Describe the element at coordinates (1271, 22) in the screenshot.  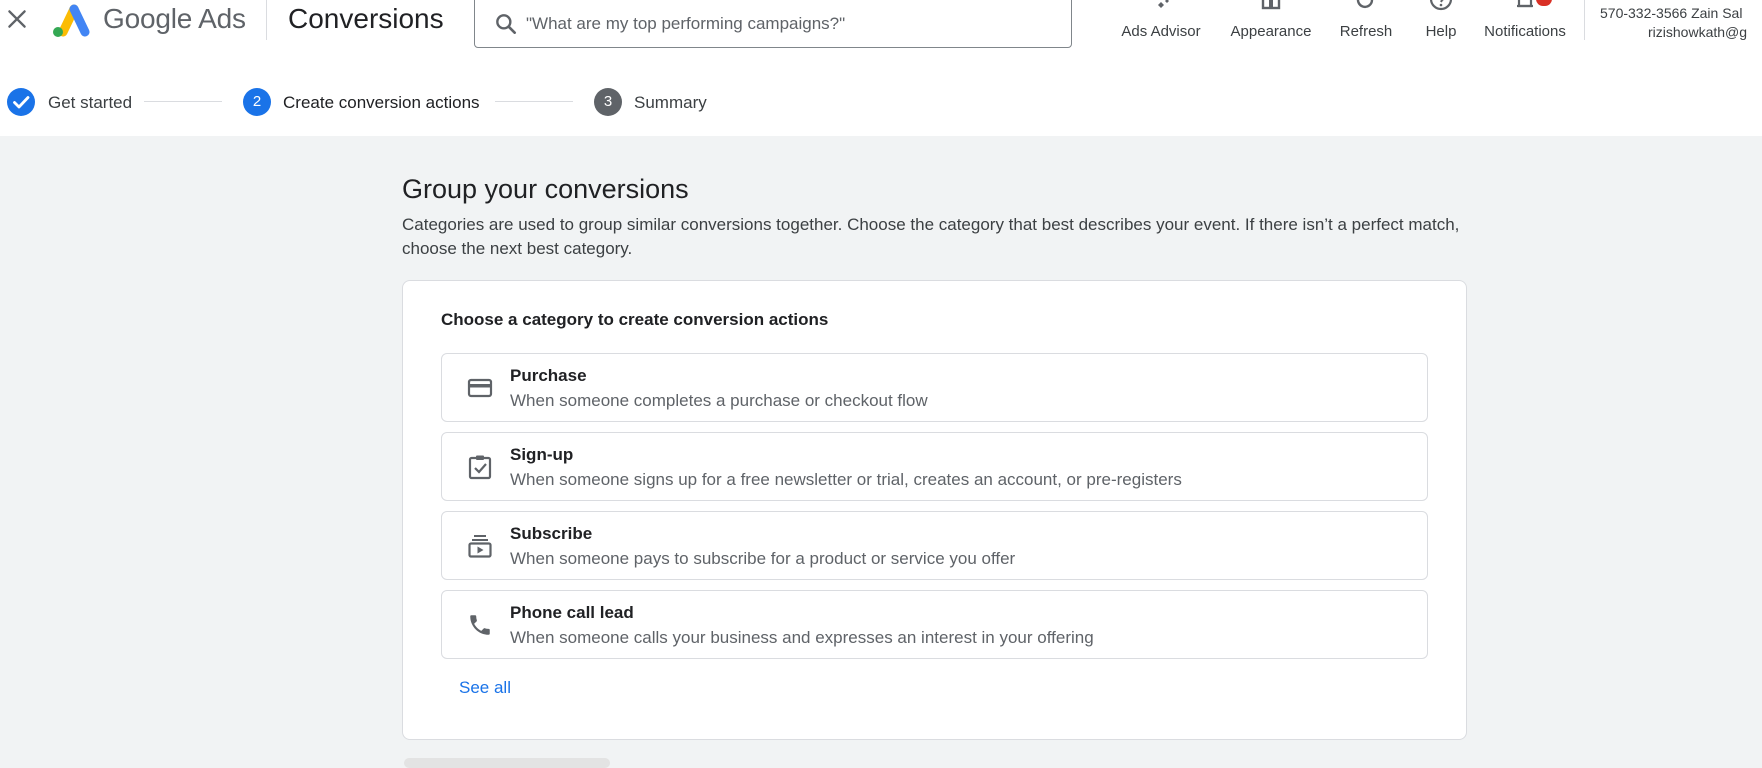
I see `appearance-button: Appearance` at that location.